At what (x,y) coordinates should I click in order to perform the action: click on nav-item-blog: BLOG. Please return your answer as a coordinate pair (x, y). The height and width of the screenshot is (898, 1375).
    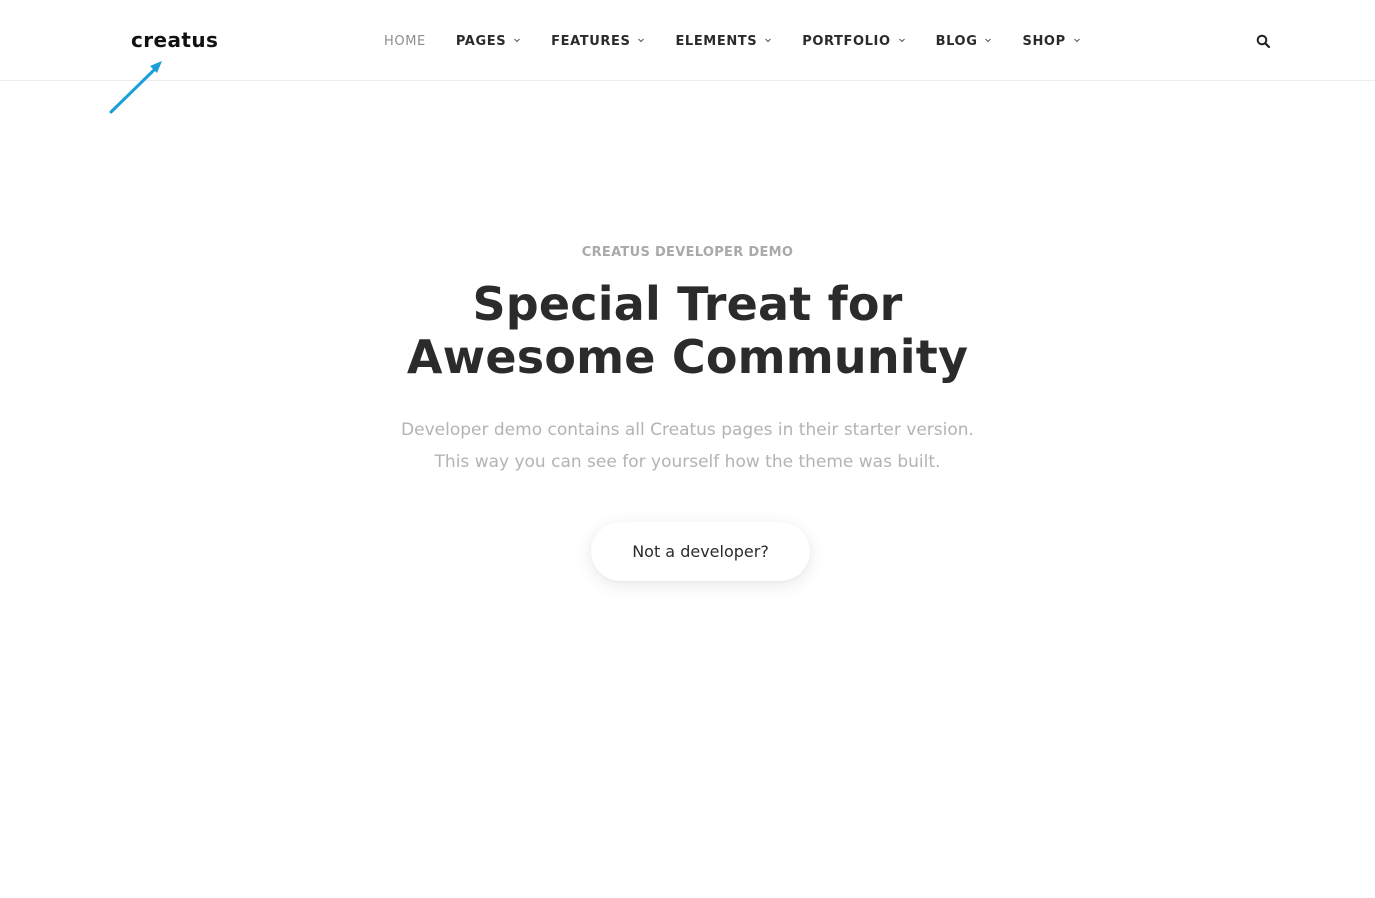
    Looking at the image, I should click on (964, 41).